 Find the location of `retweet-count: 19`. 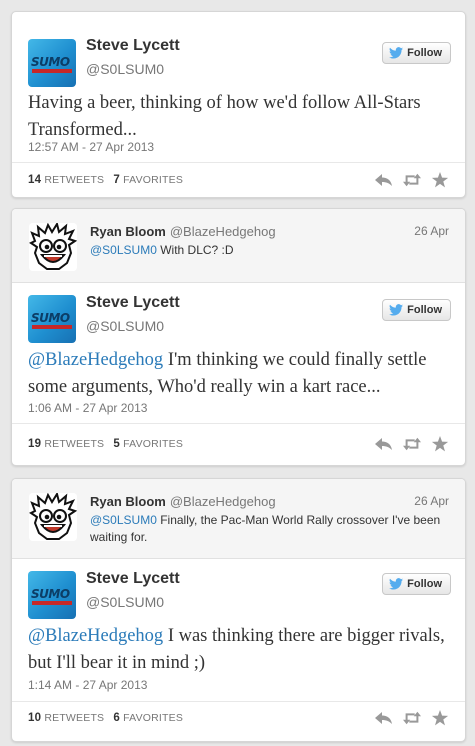

retweet-count: 19 is located at coordinates (34, 444).